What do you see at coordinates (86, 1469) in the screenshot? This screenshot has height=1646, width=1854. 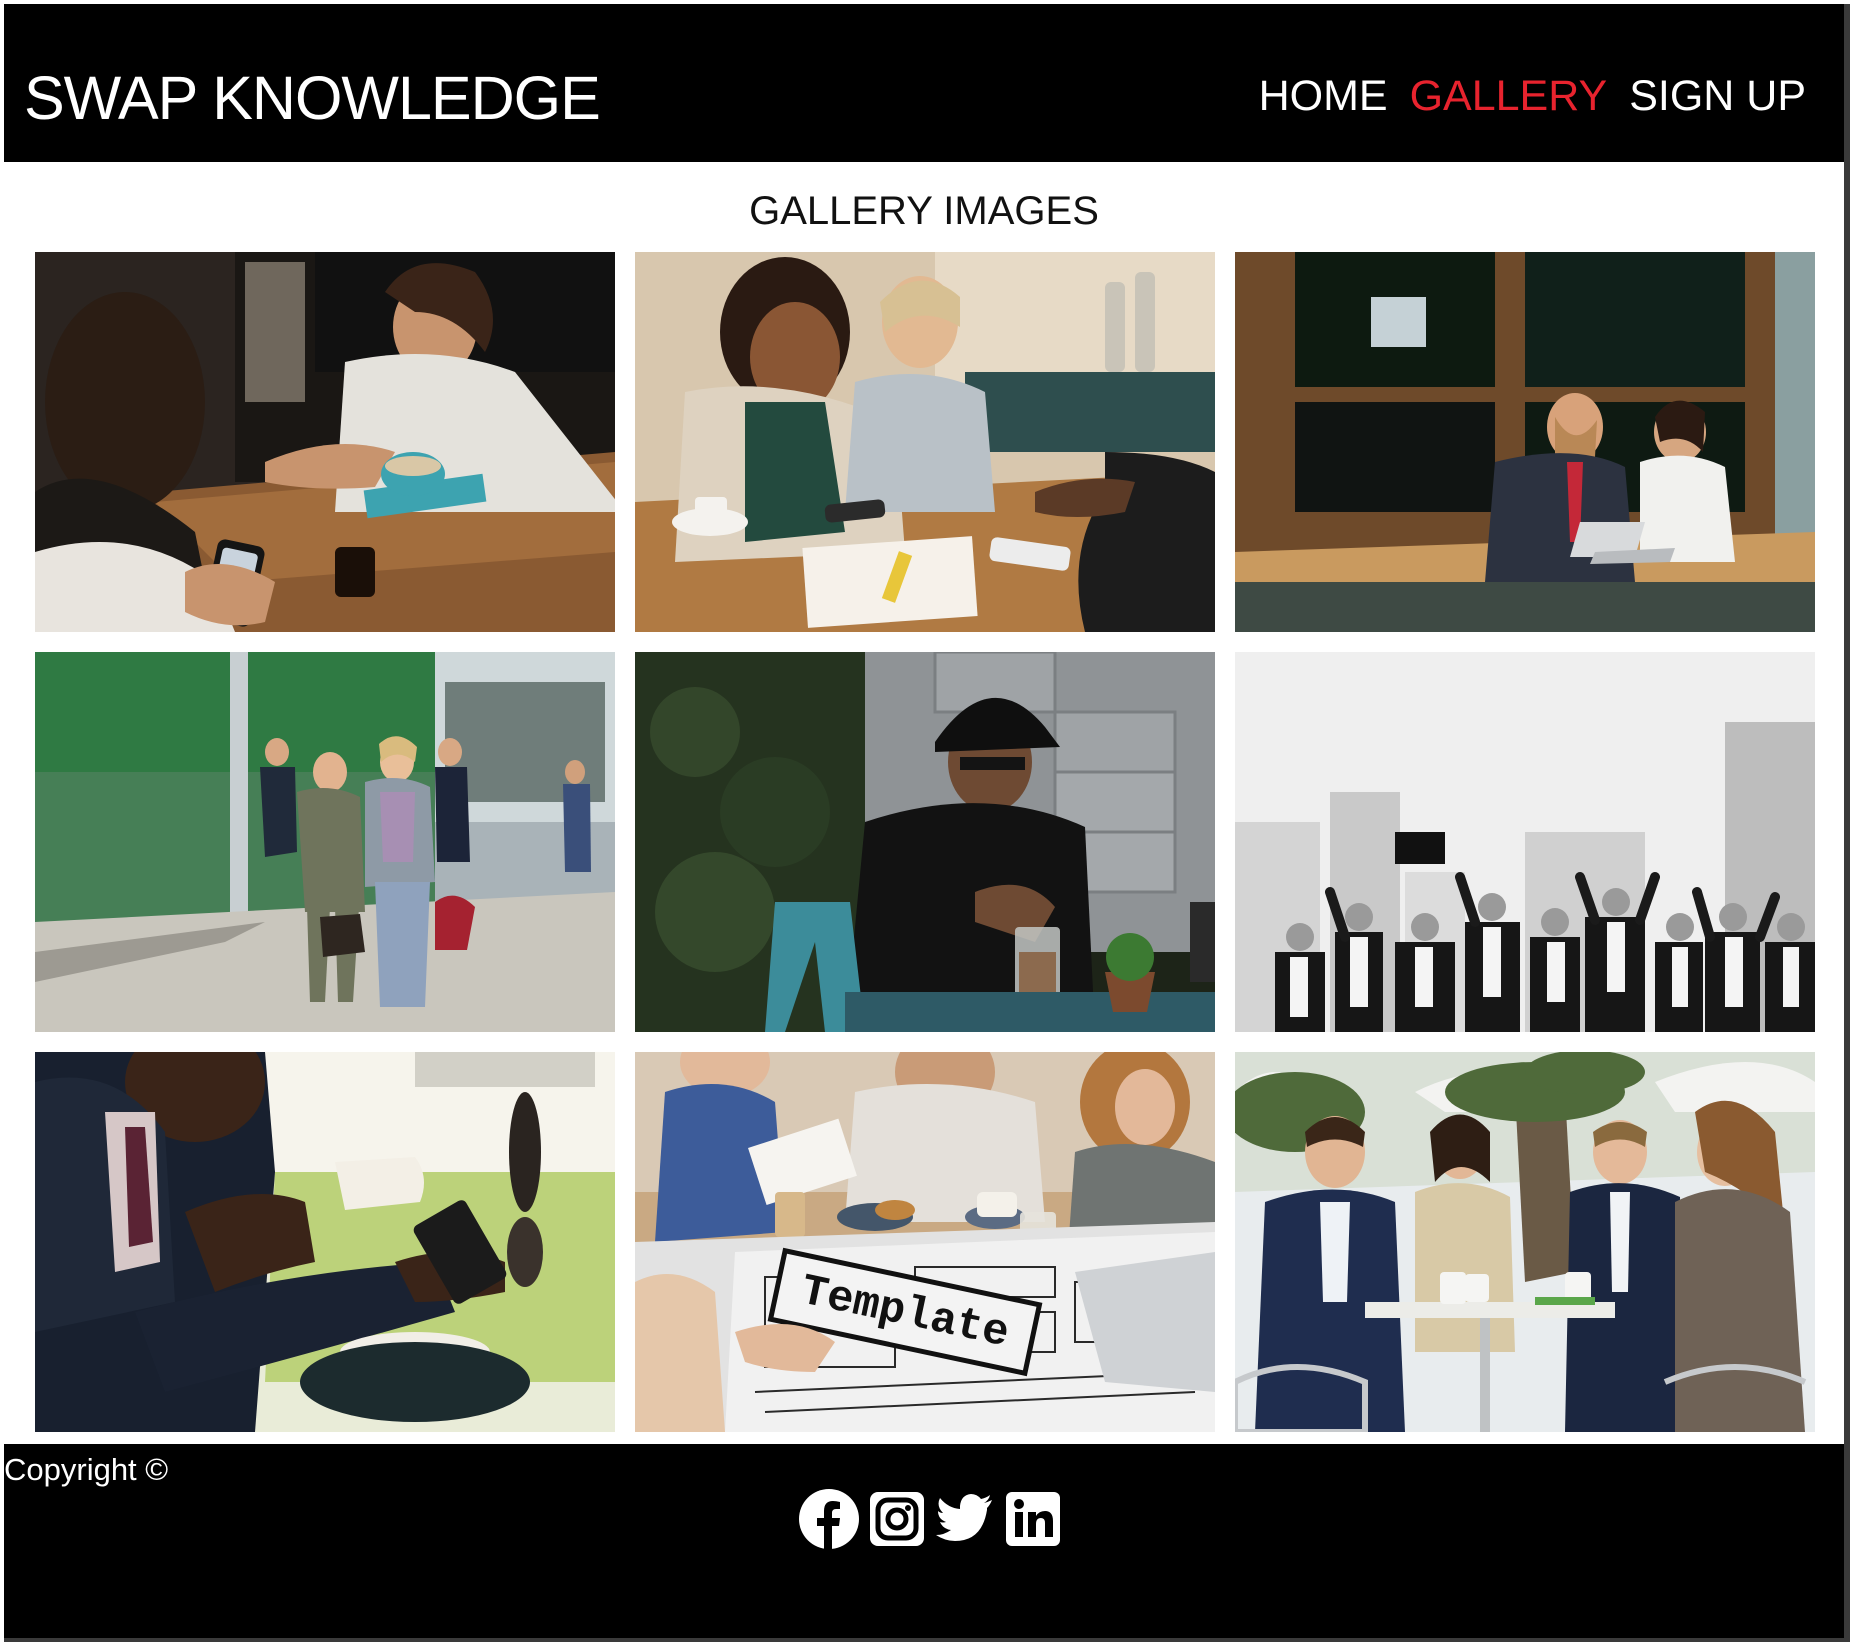 I see `copyright-text: Copyright ©` at bounding box center [86, 1469].